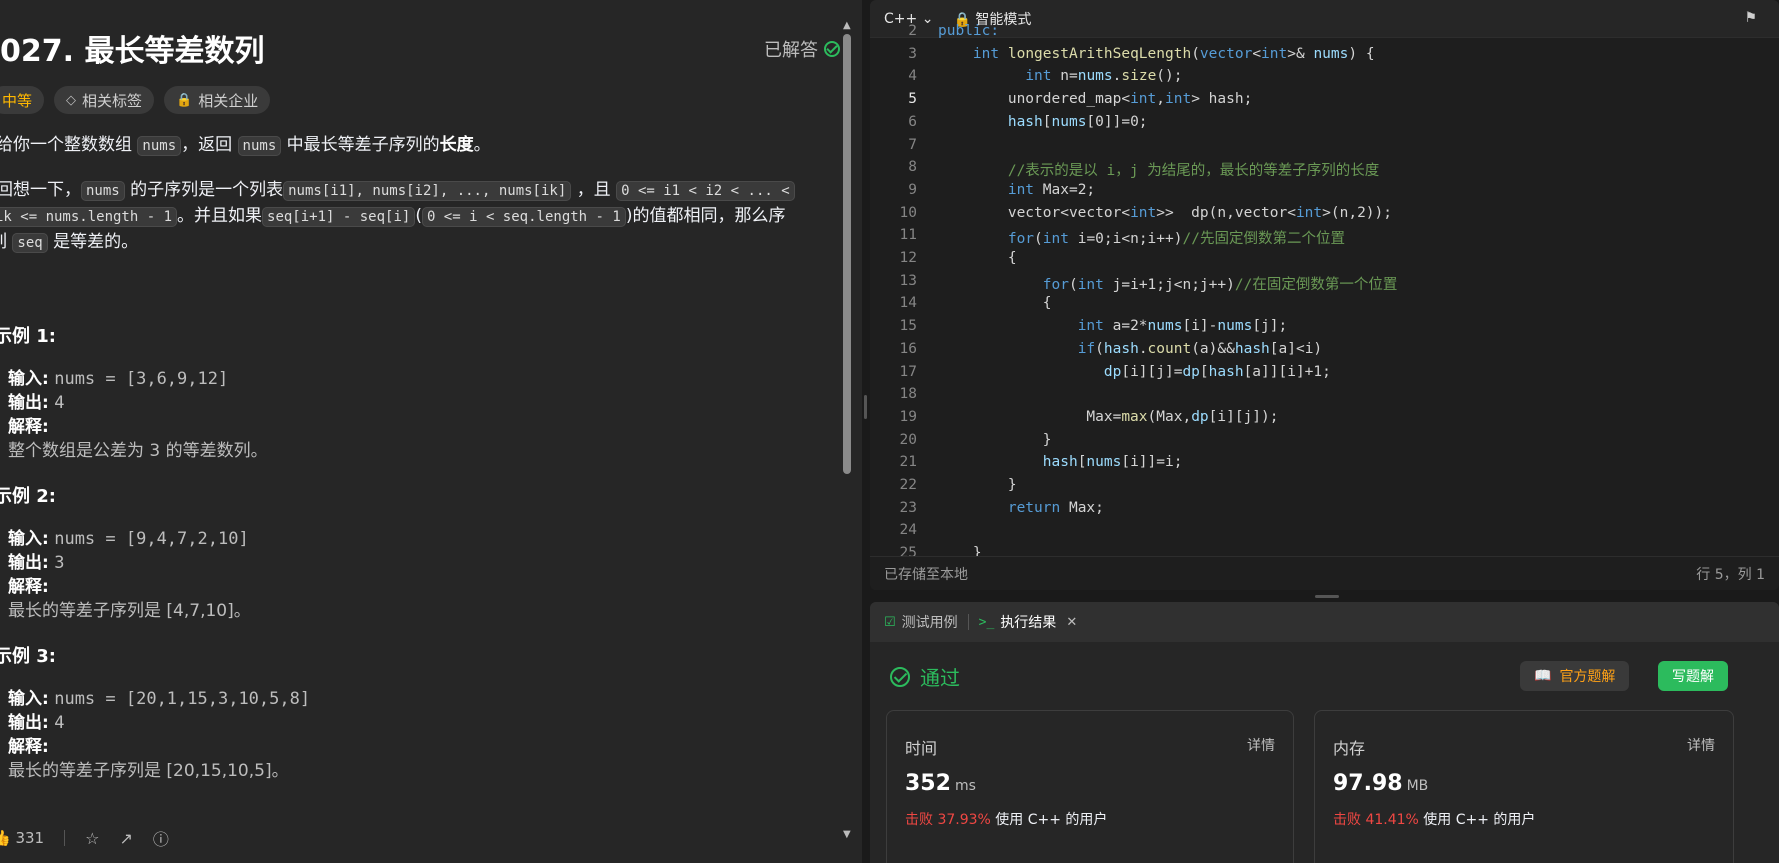 The width and height of the screenshot is (1779, 863). Describe the element at coordinates (968, 31) in the screenshot. I see `code-line: public:` at that location.